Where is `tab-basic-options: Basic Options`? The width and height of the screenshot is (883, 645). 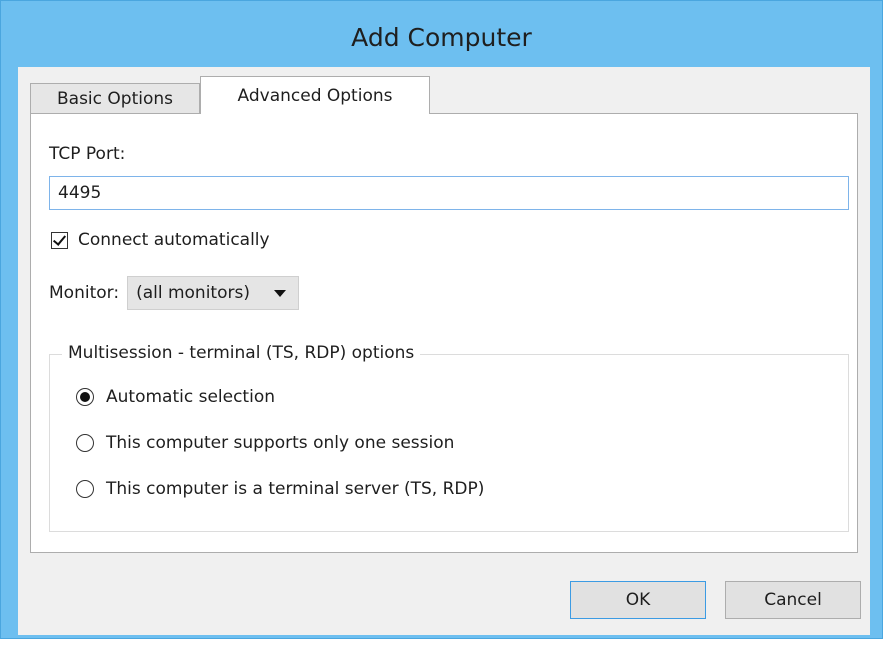
tab-basic-options: Basic Options is located at coordinates (115, 98).